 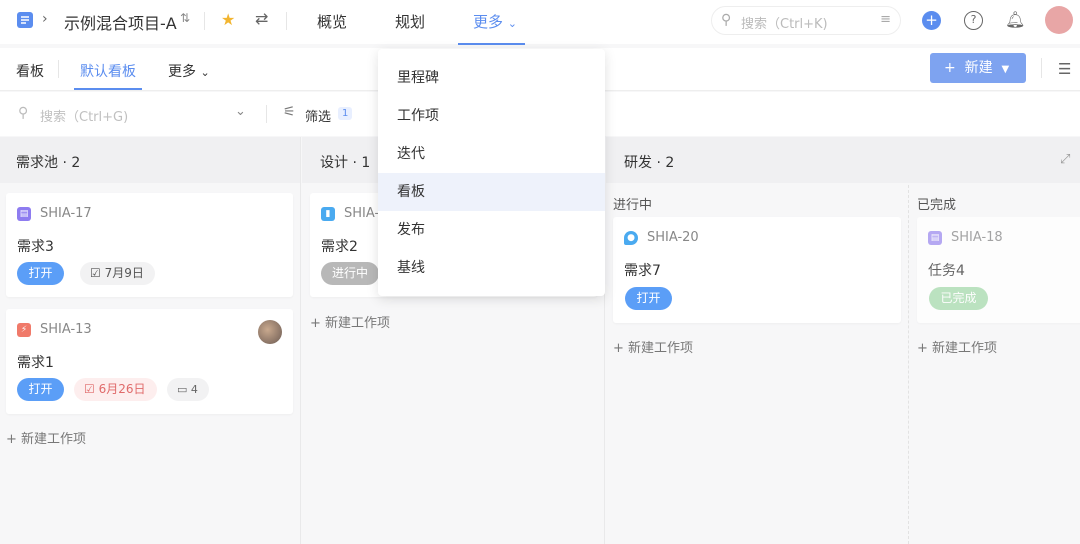 What do you see at coordinates (491, 230) in the screenshot?
I see `menu-item-release: 发布` at bounding box center [491, 230].